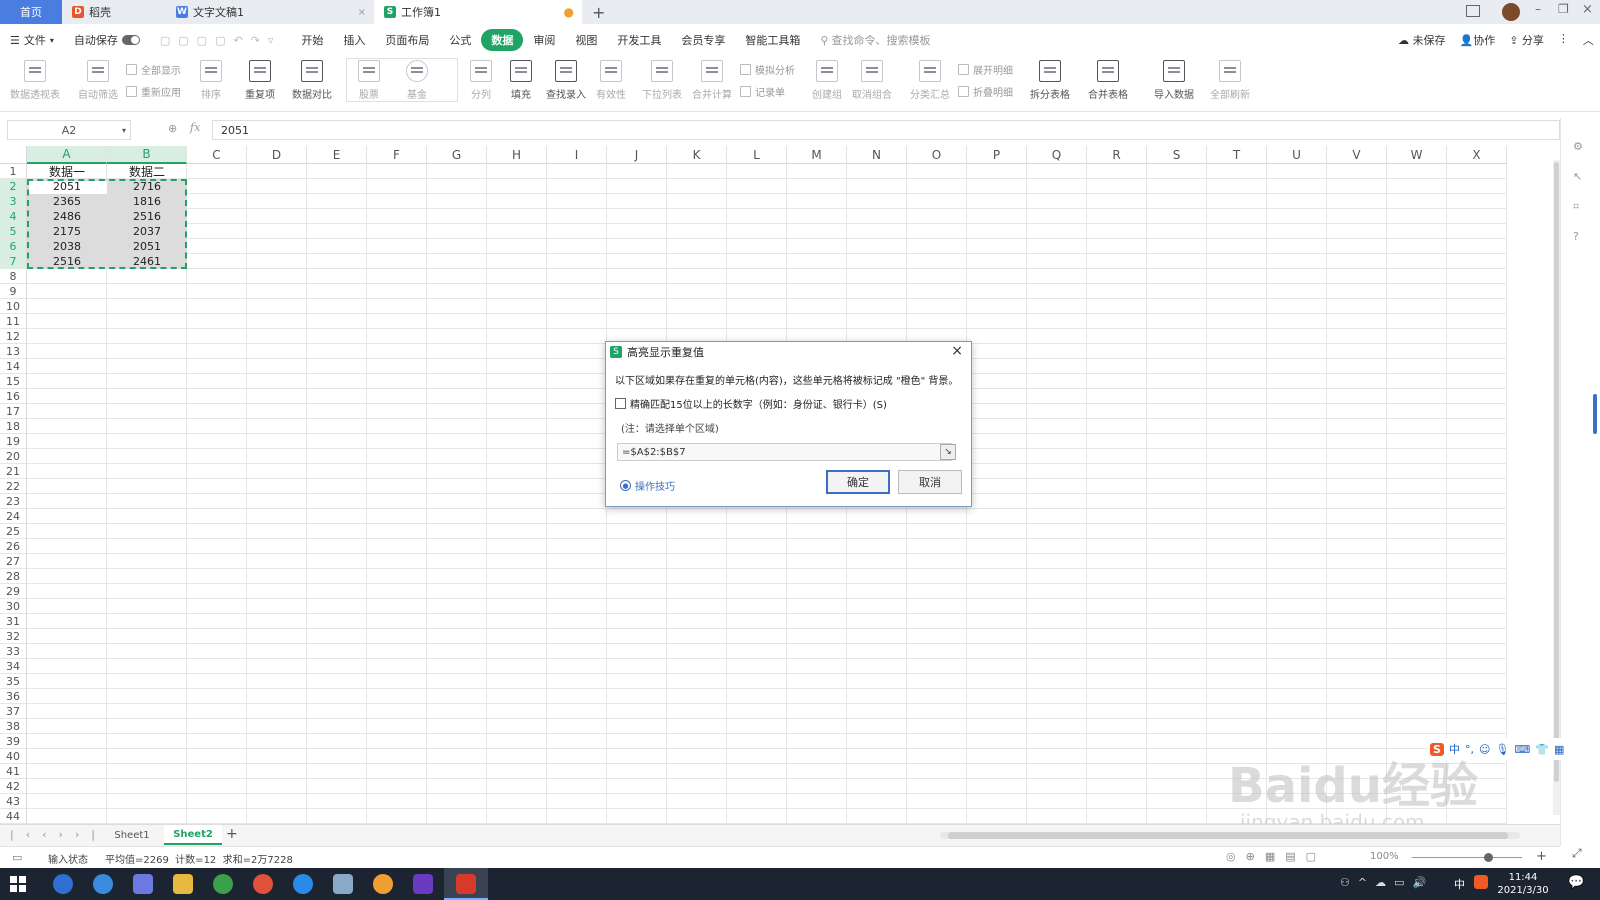 This screenshot has width=1600, height=900. What do you see at coordinates (637, 155) in the screenshot?
I see `column-header-j: J` at bounding box center [637, 155].